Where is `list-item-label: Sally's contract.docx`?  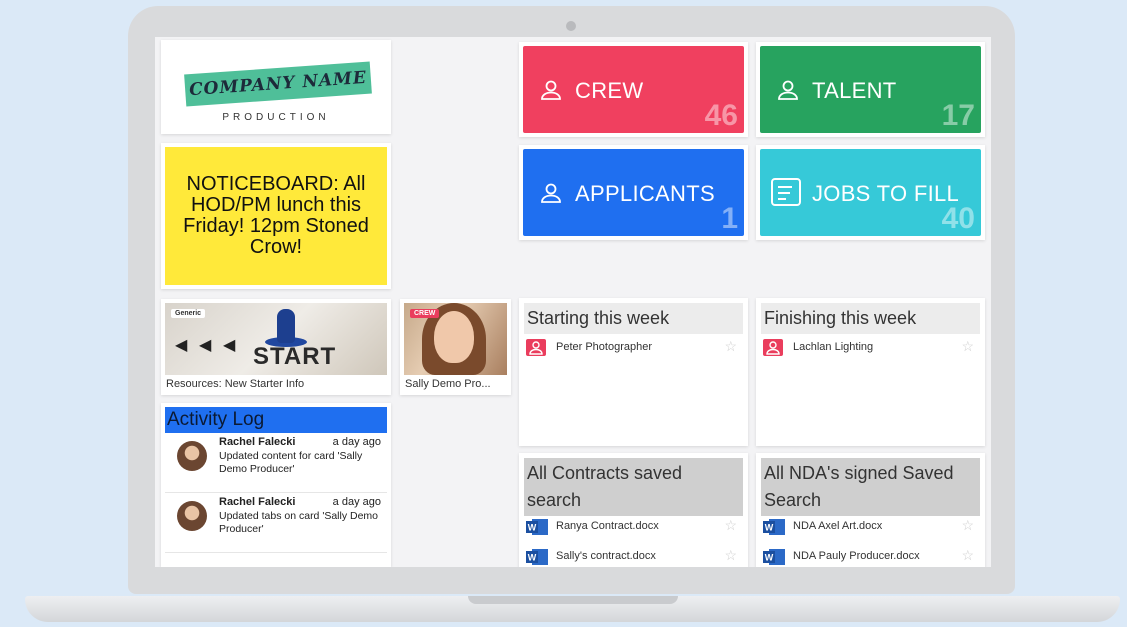
list-item-label: Sally's contract.docx is located at coordinates (606, 556).